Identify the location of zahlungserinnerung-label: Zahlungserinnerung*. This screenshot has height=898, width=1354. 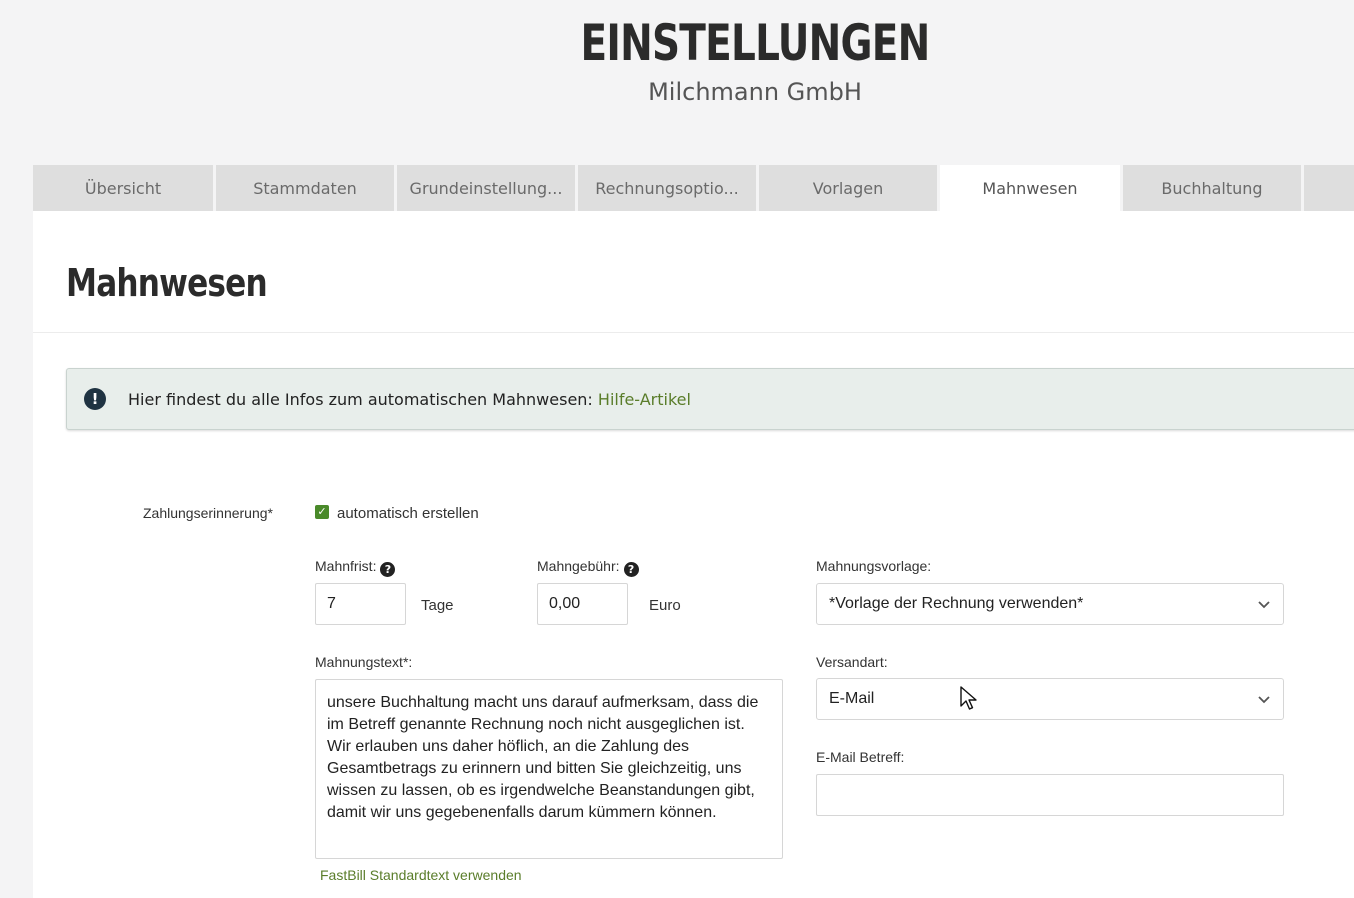
(208, 513).